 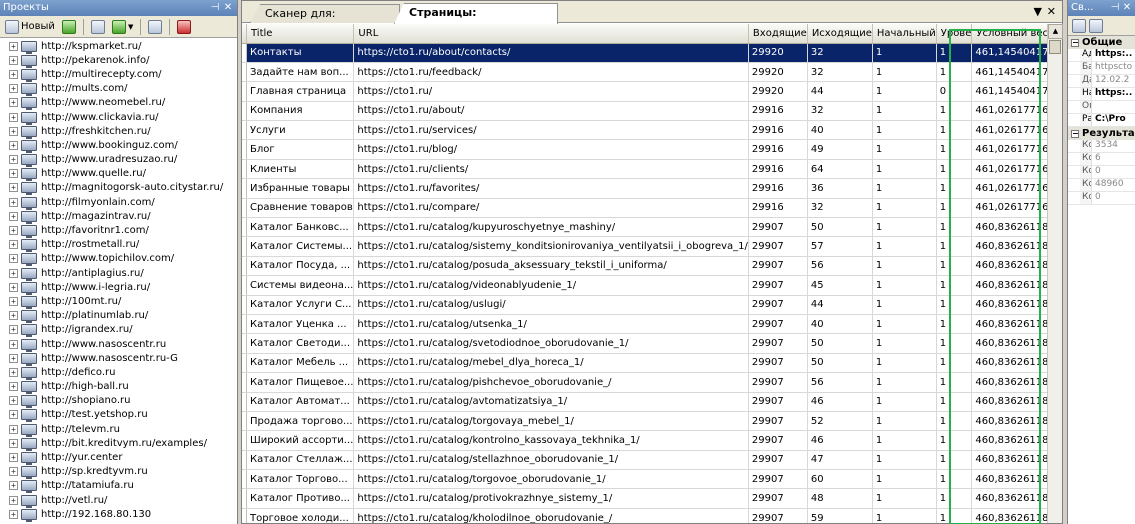 I want to click on column-header-incoming: Входящие, so click(x=778, y=34).